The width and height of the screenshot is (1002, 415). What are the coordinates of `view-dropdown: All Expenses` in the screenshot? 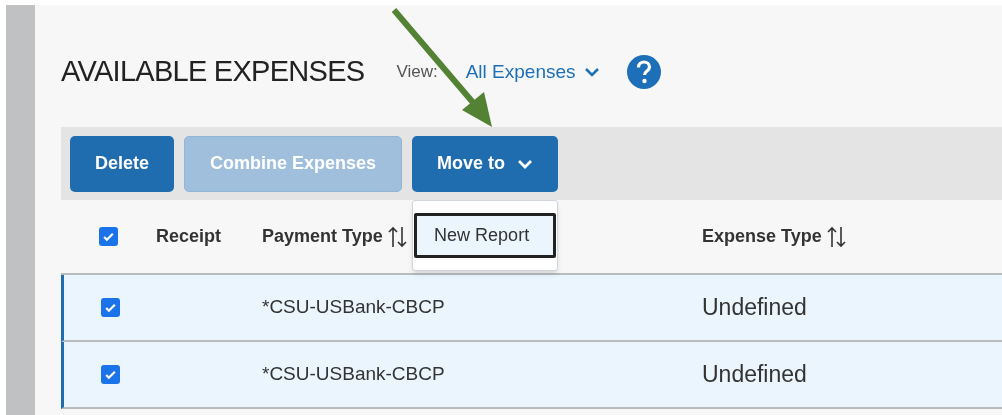 It's located at (532, 72).